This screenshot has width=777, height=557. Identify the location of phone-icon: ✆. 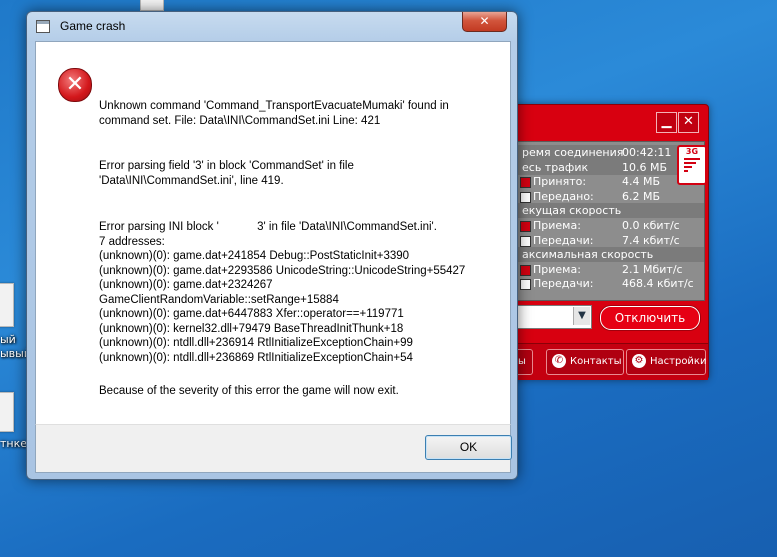
(559, 361).